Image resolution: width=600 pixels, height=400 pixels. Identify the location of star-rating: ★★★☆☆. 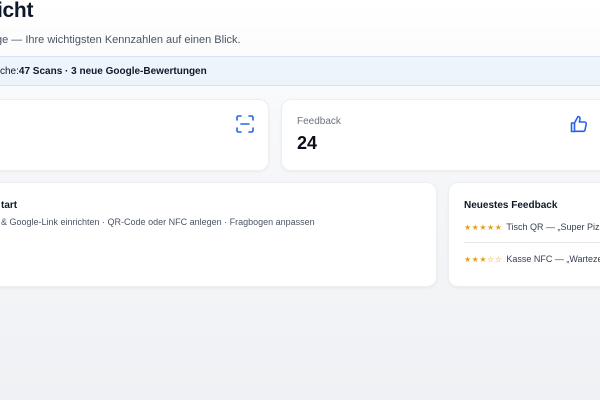
(483, 259).